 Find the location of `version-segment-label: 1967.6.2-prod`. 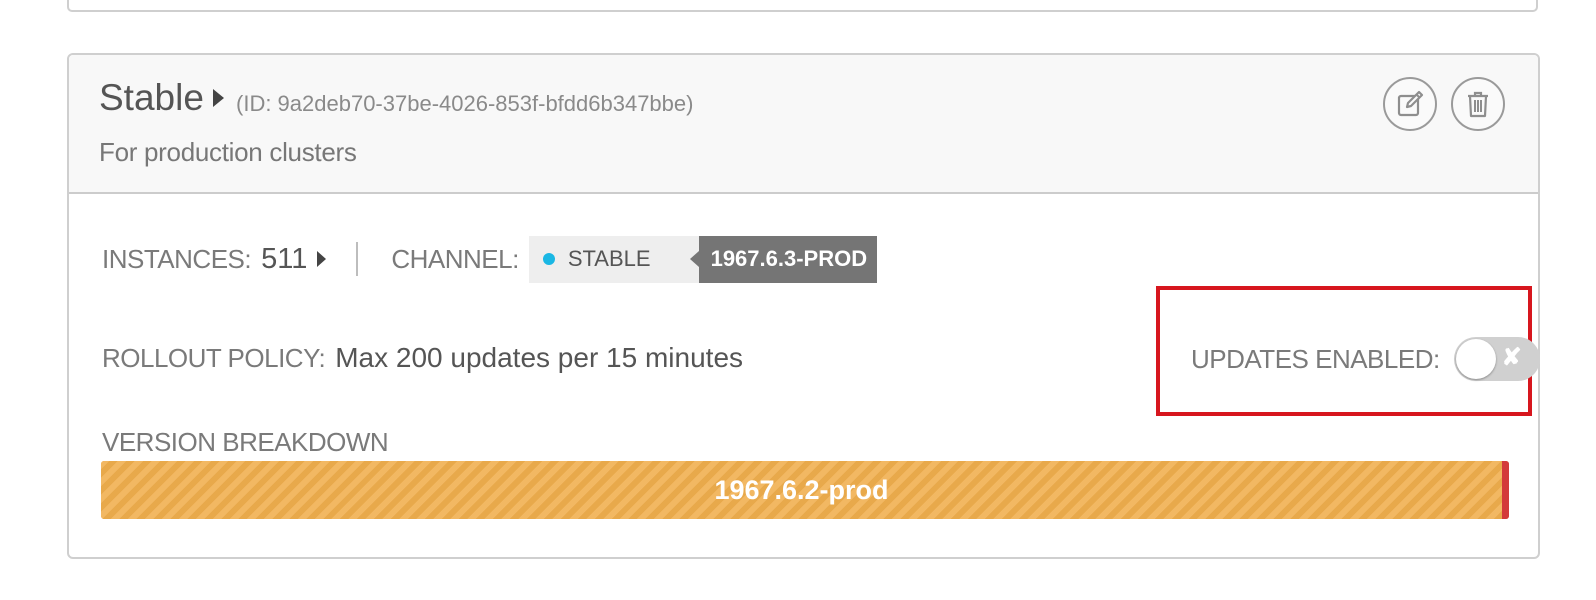

version-segment-label: 1967.6.2-prod is located at coordinates (801, 489).